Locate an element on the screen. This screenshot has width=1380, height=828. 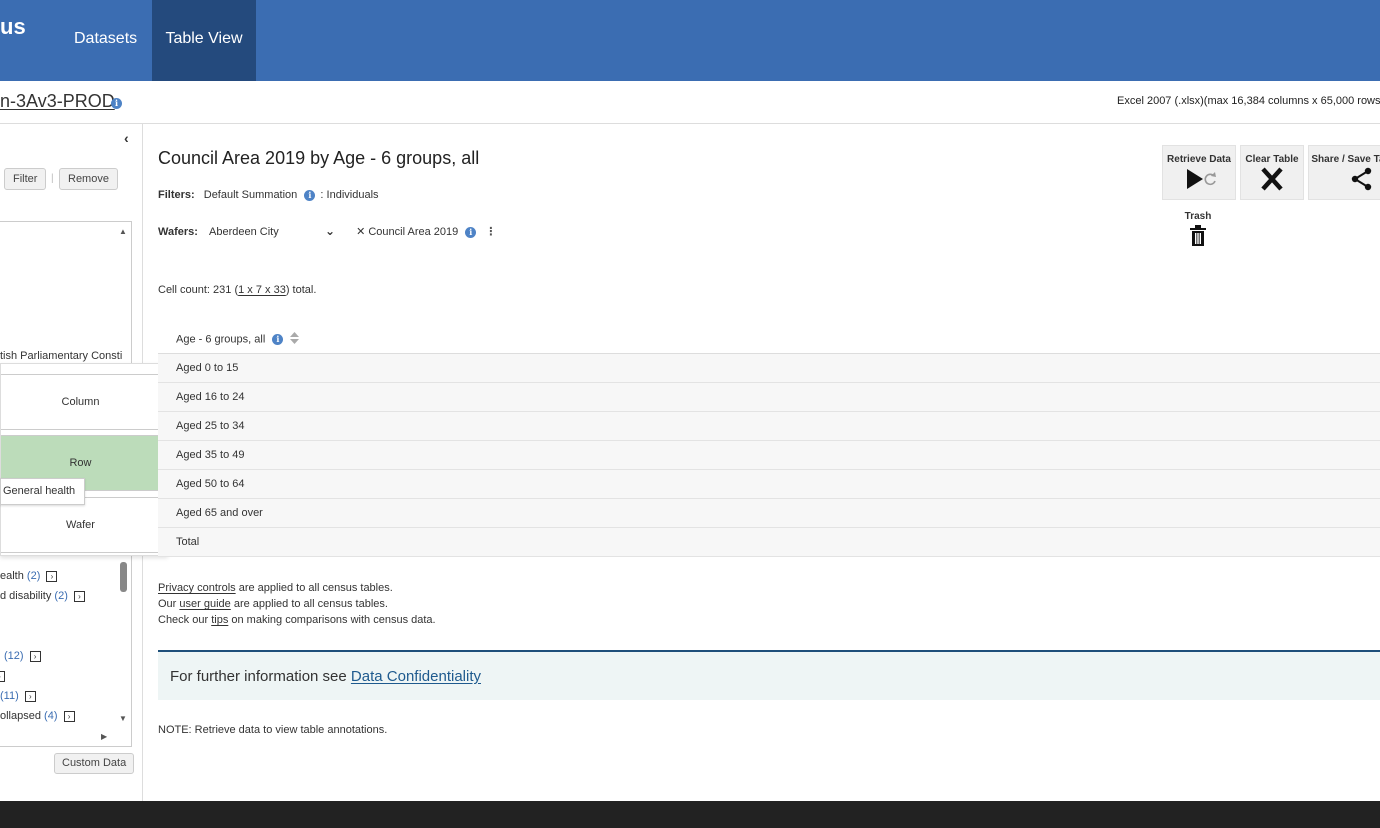
clear-table-button: Clear Table is located at coordinates (1272, 172).